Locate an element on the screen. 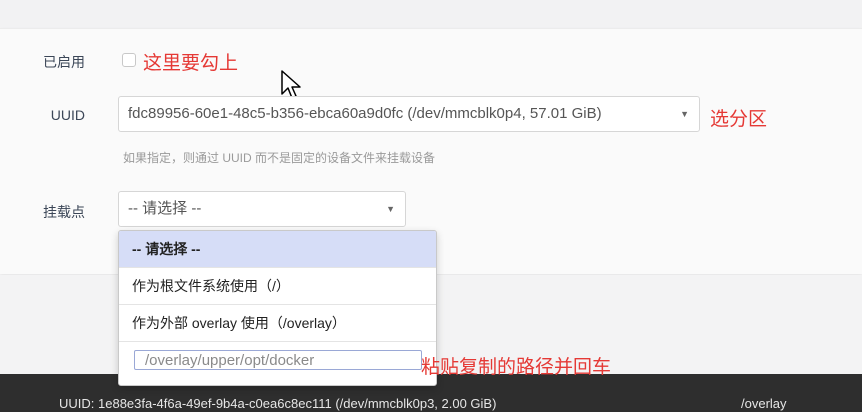  mountpoint-label: 挂载点 is located at coordinates (64, 212).